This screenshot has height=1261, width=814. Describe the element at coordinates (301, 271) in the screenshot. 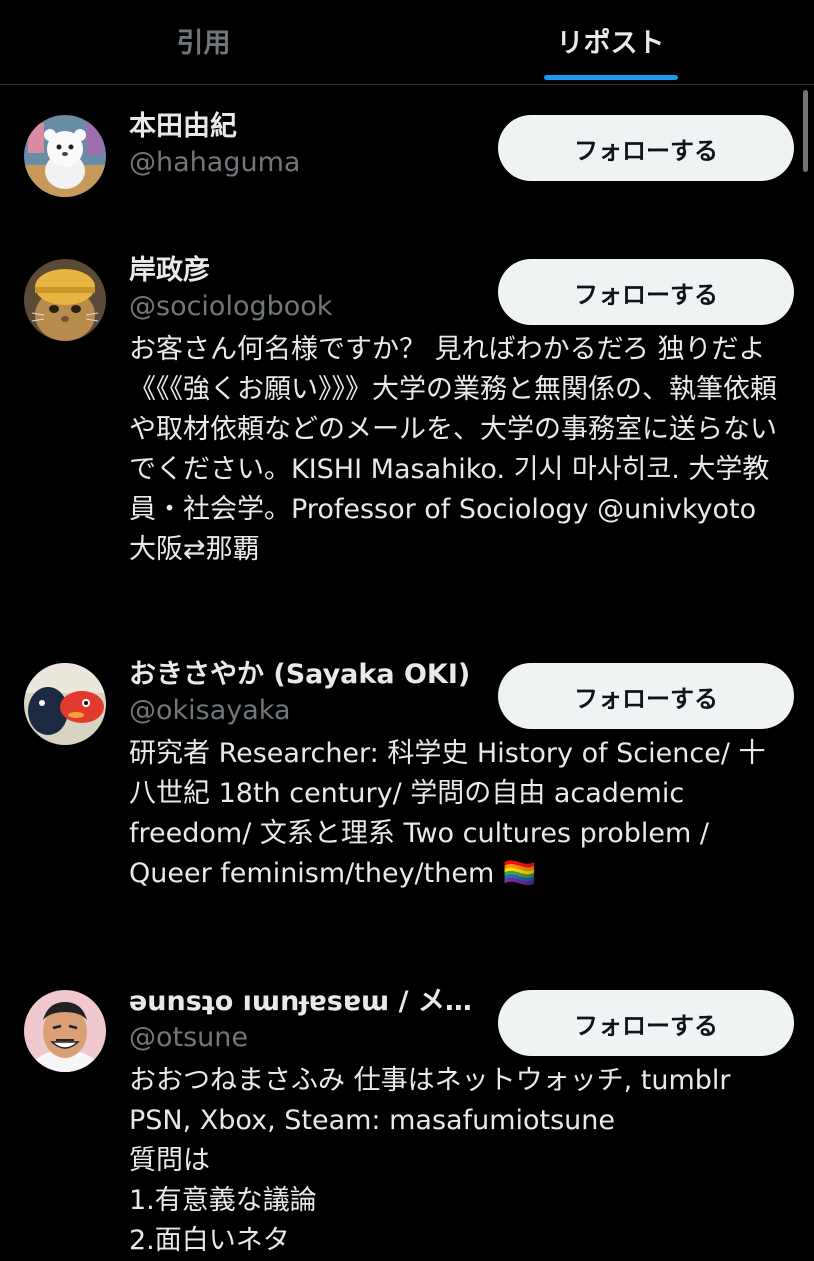

I see `display-name: 岸政彦` at that location.